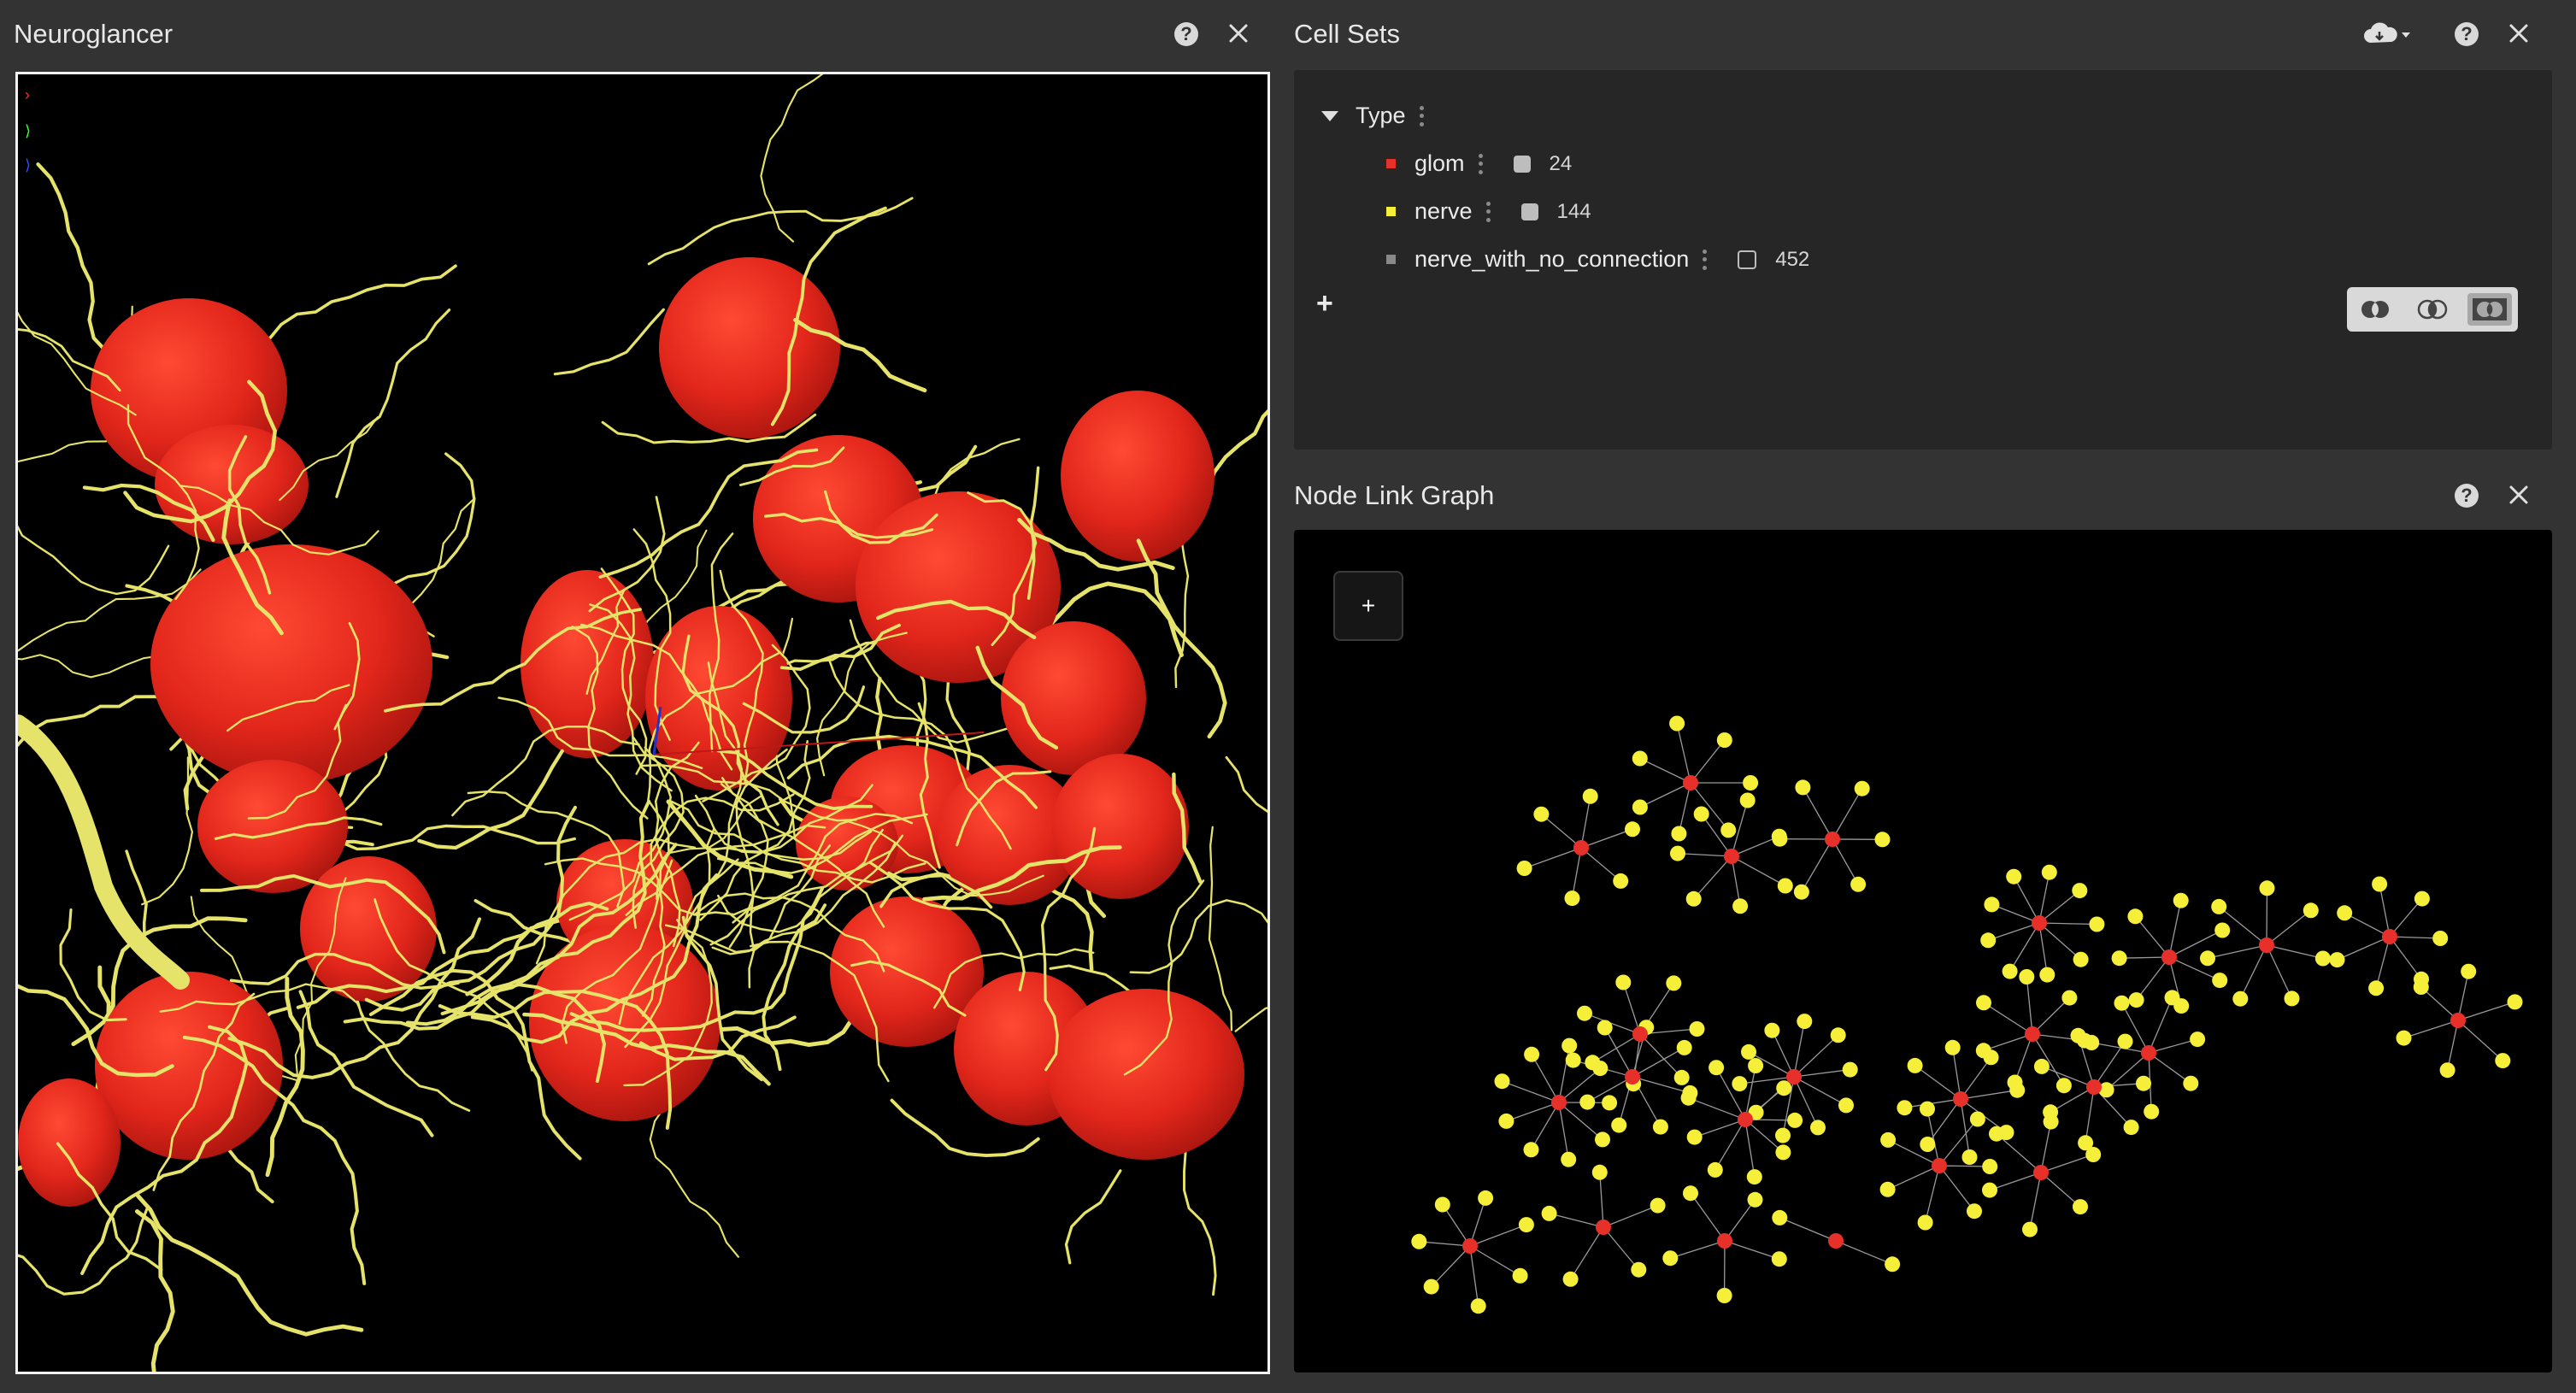 The image size is (2576, 1393). What do you see at coordinates (2375, 309) in the screenshot?
I see `set-union-button` at bounding box center [2375, 309].